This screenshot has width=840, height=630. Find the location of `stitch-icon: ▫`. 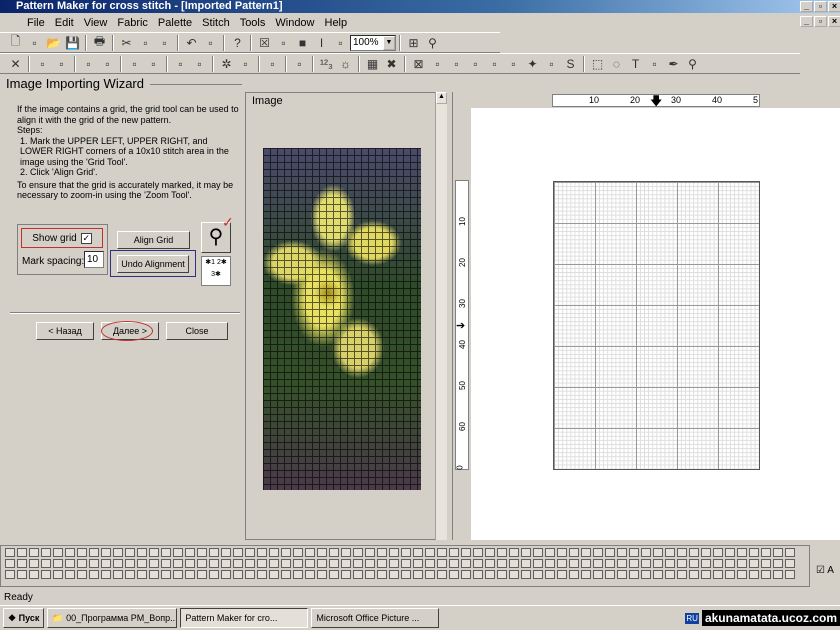

stitch-icon: ▫ is located at coordinates (180, 64).